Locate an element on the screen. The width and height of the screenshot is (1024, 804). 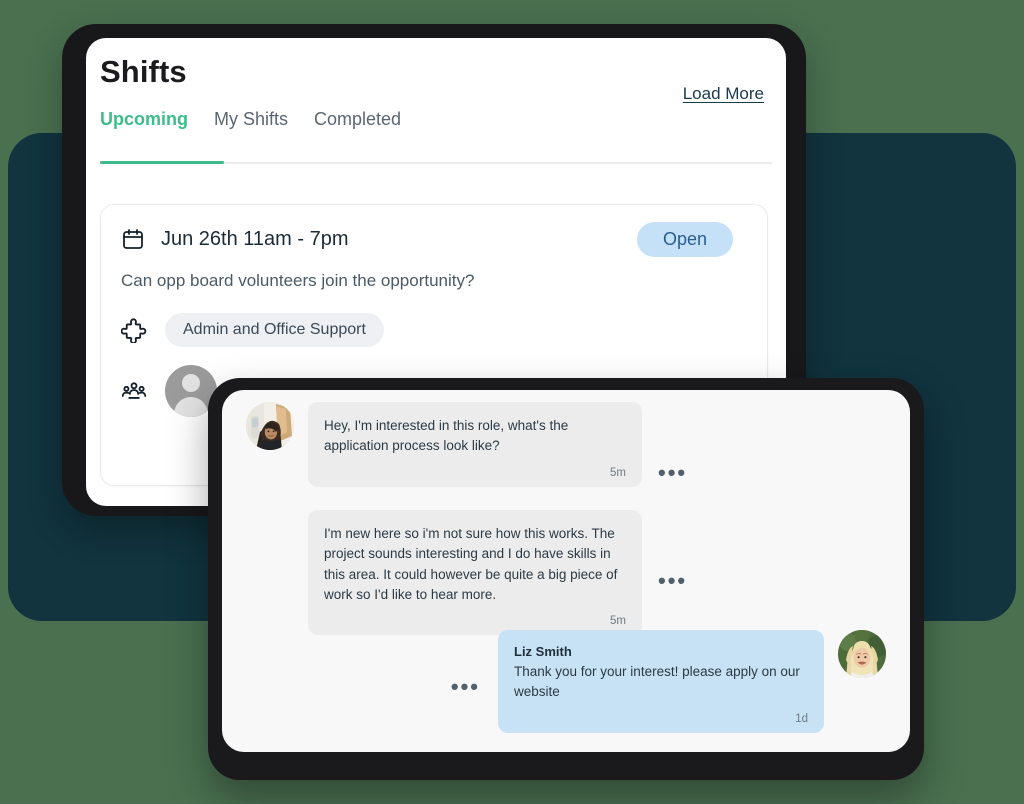
shift-category-row: Admin and Office Support is located at coordinates (252, 330).